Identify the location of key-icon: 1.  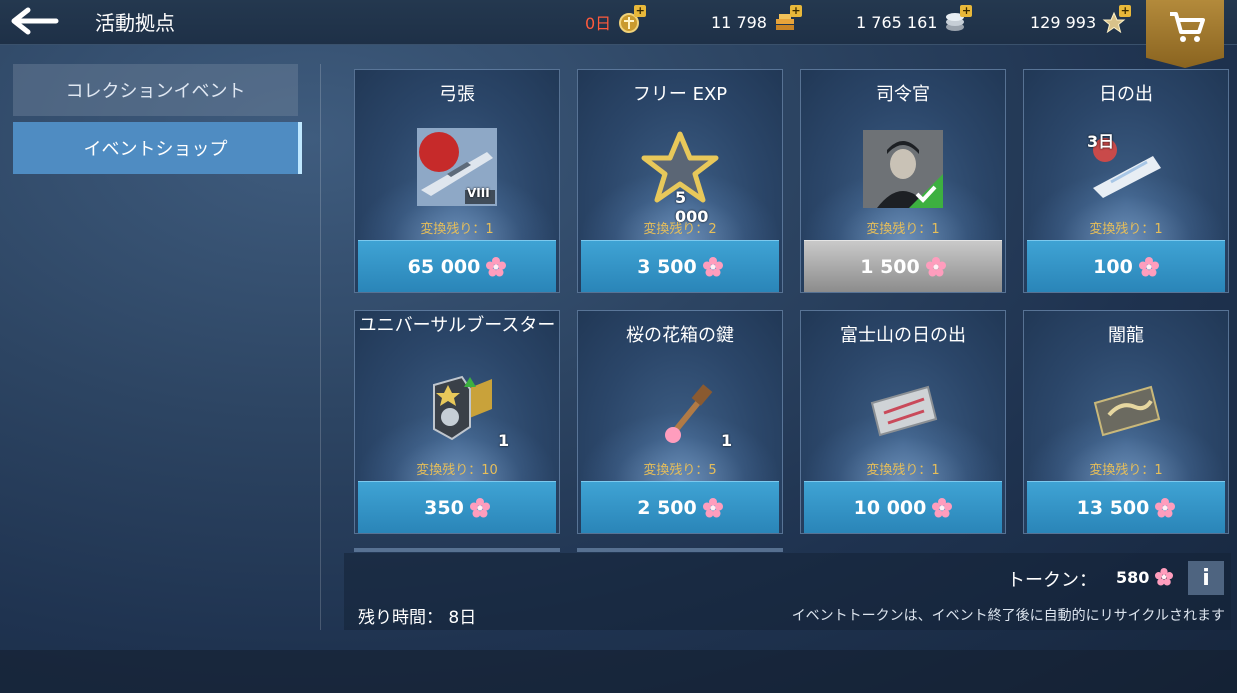
(683, 409).